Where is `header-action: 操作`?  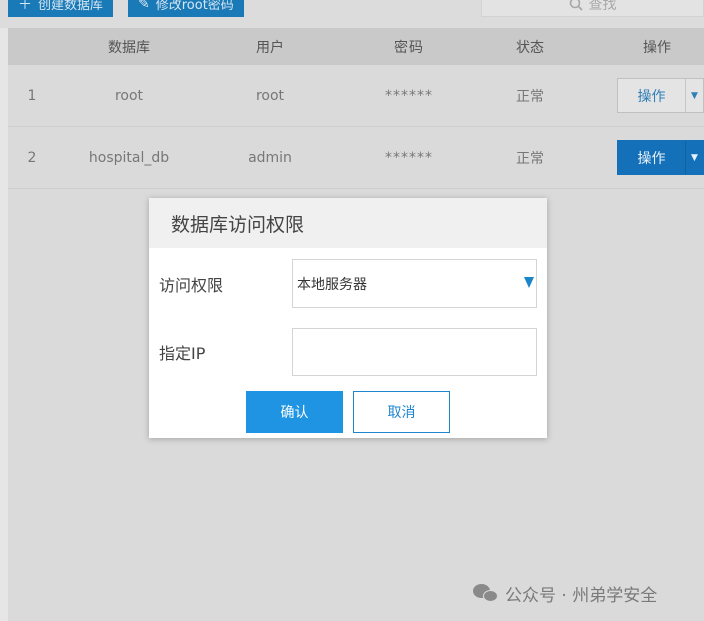
header-action: 操作 is located at coordinates (642, 46).